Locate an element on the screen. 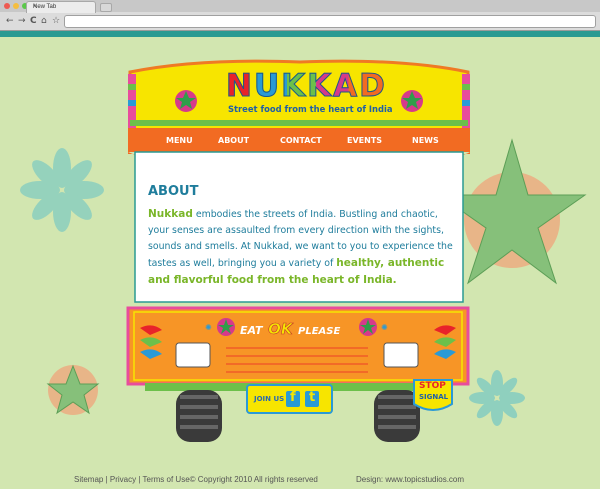 The width and height of the screenshot is (600, 489). footer-copyright: © Copyright 2010 All rights reserved is located at coordinates (253, 479).